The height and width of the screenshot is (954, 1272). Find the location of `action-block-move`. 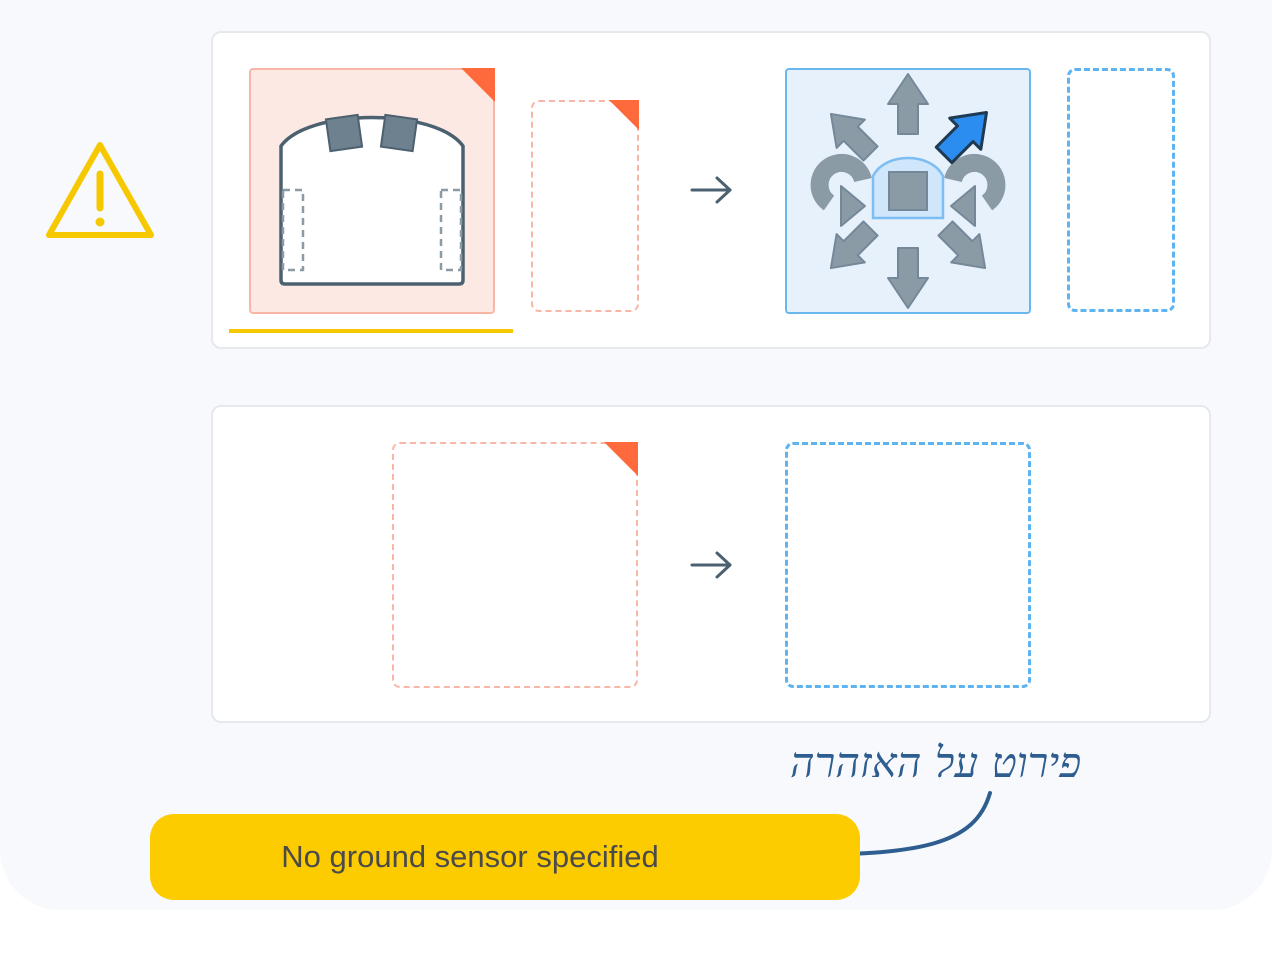

action-block-move is located at coordinates (908, 191).